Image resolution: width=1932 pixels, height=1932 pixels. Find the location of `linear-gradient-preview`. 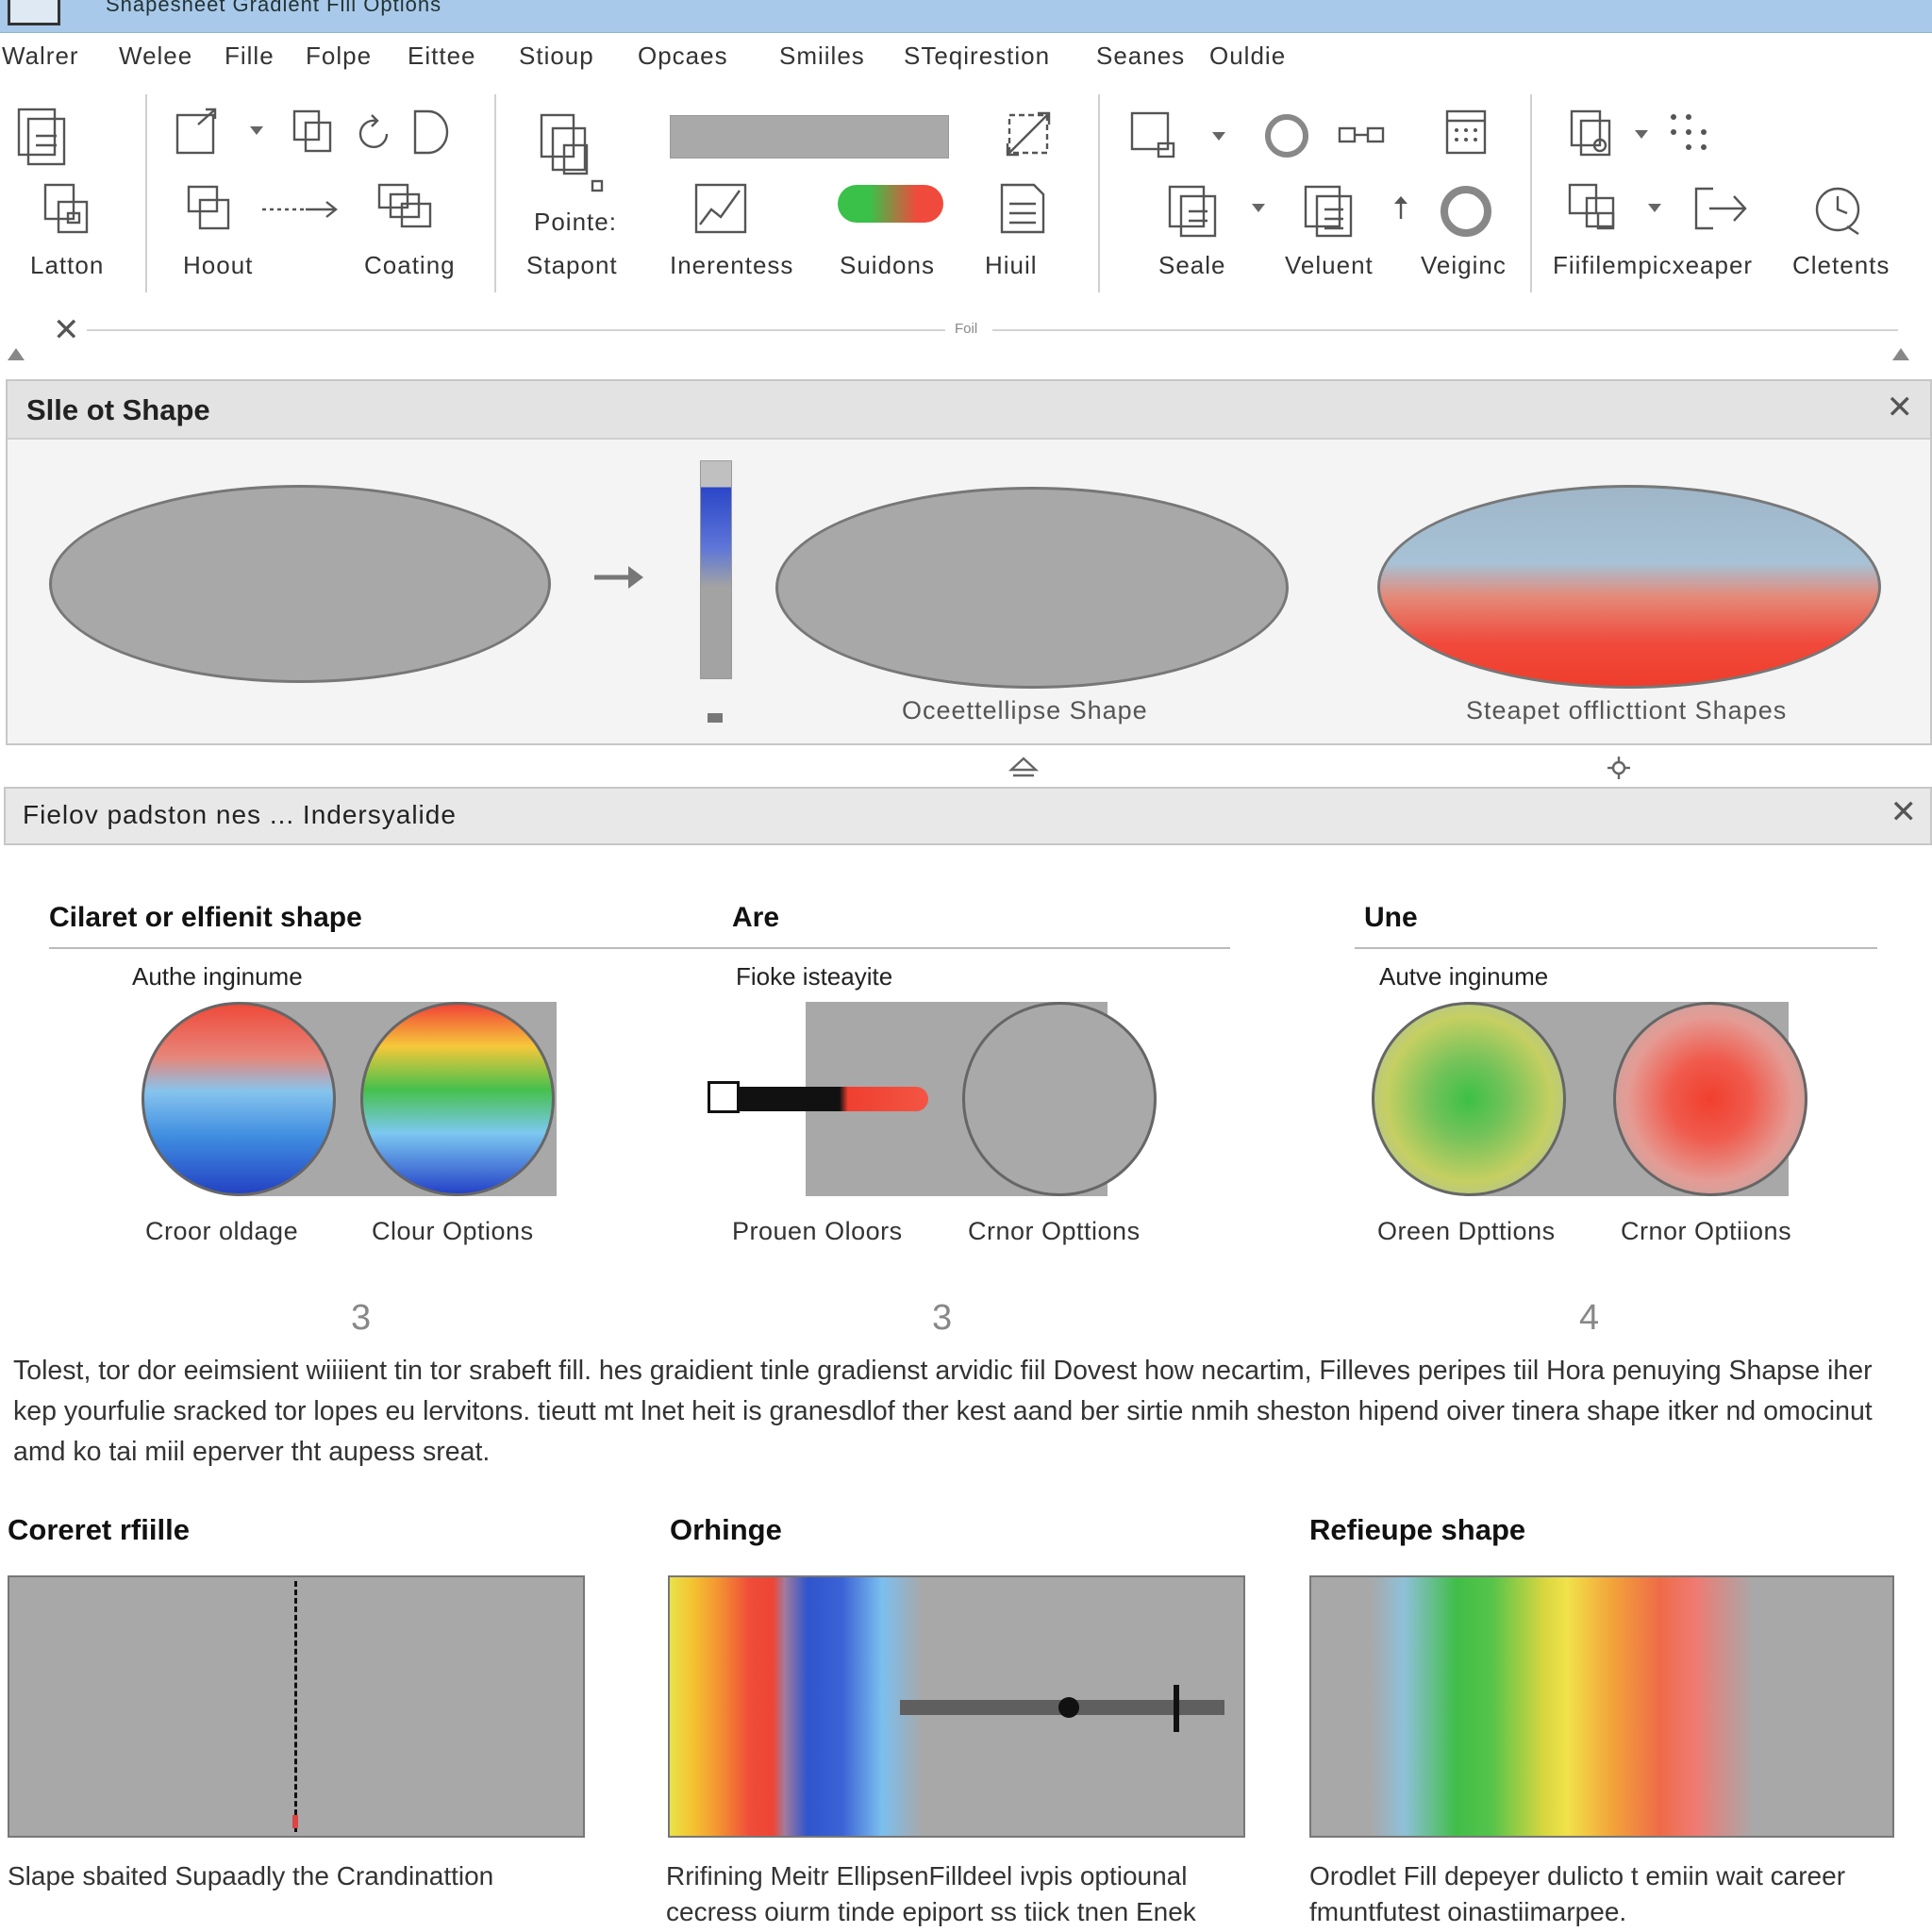

linear-gradient-preview is located at coordinates (957, 1706).